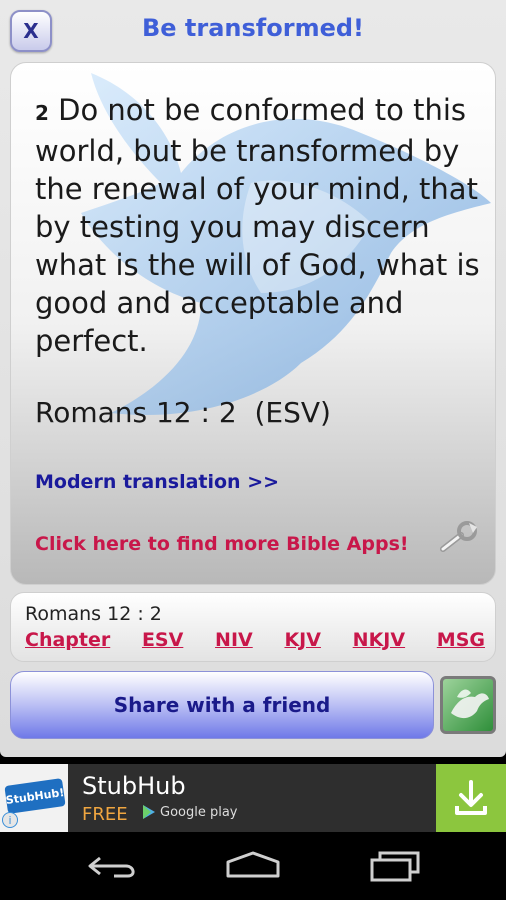  I want to click on share-button: Share with a friend, so click(222, 705).